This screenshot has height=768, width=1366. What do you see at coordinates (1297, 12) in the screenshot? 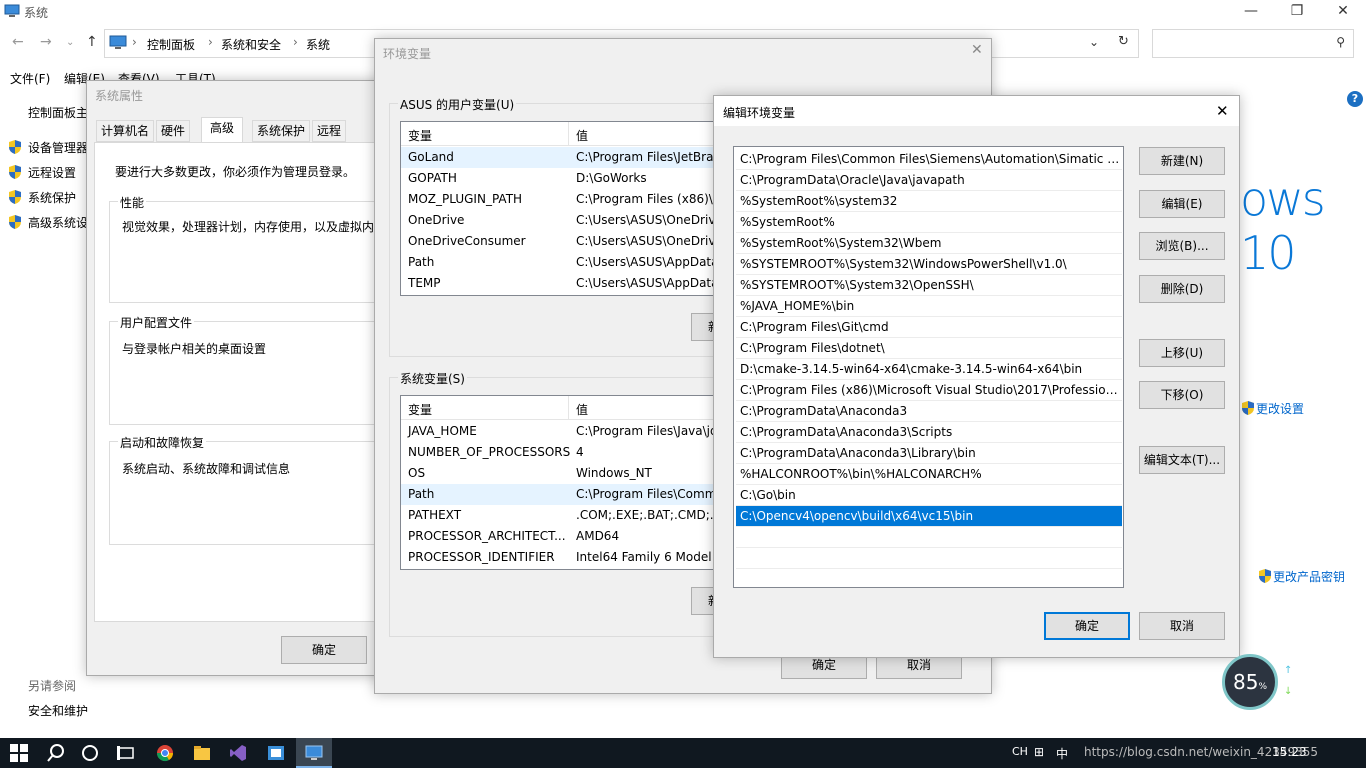
I see `restore-button: ❐` at bounding box center [1297, 12].